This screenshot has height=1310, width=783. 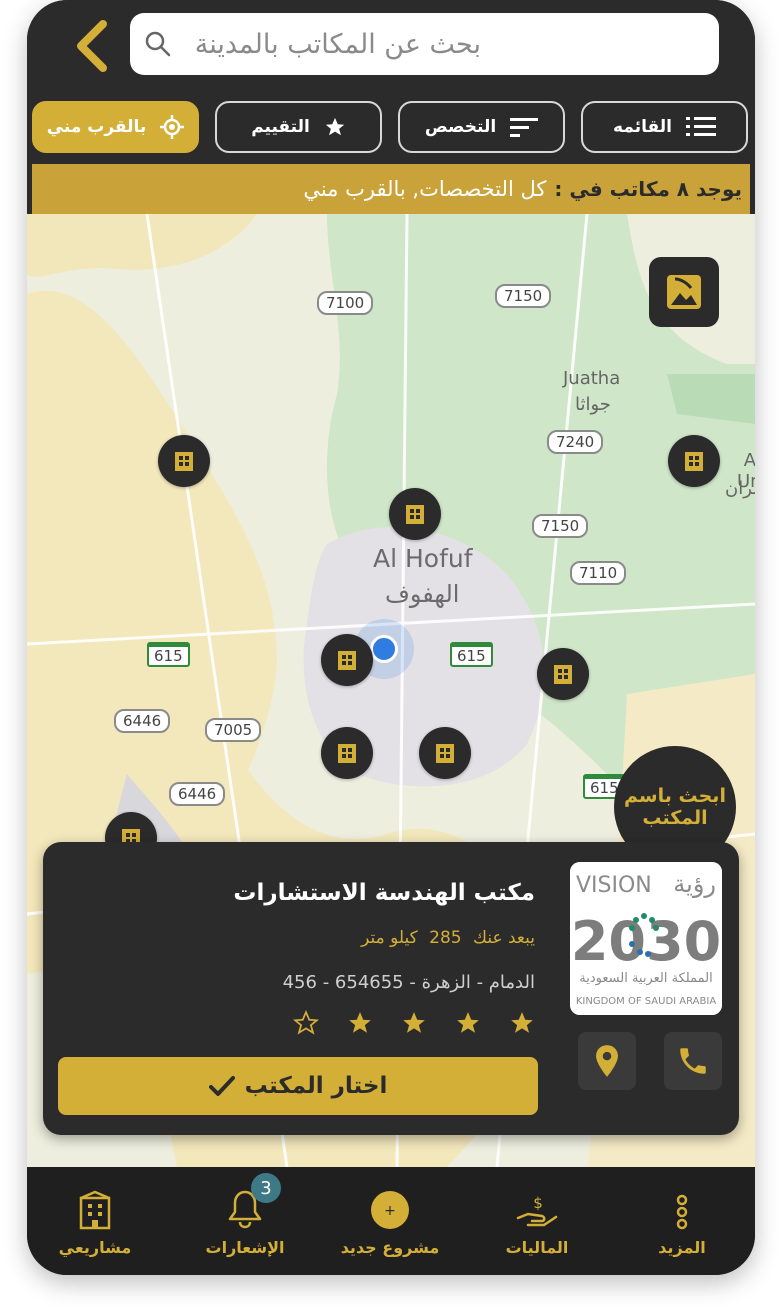 What do you see at coordinates (575, 442) in the screenshot?
I see `road-label: 7240` at bounding box center [575, 442].